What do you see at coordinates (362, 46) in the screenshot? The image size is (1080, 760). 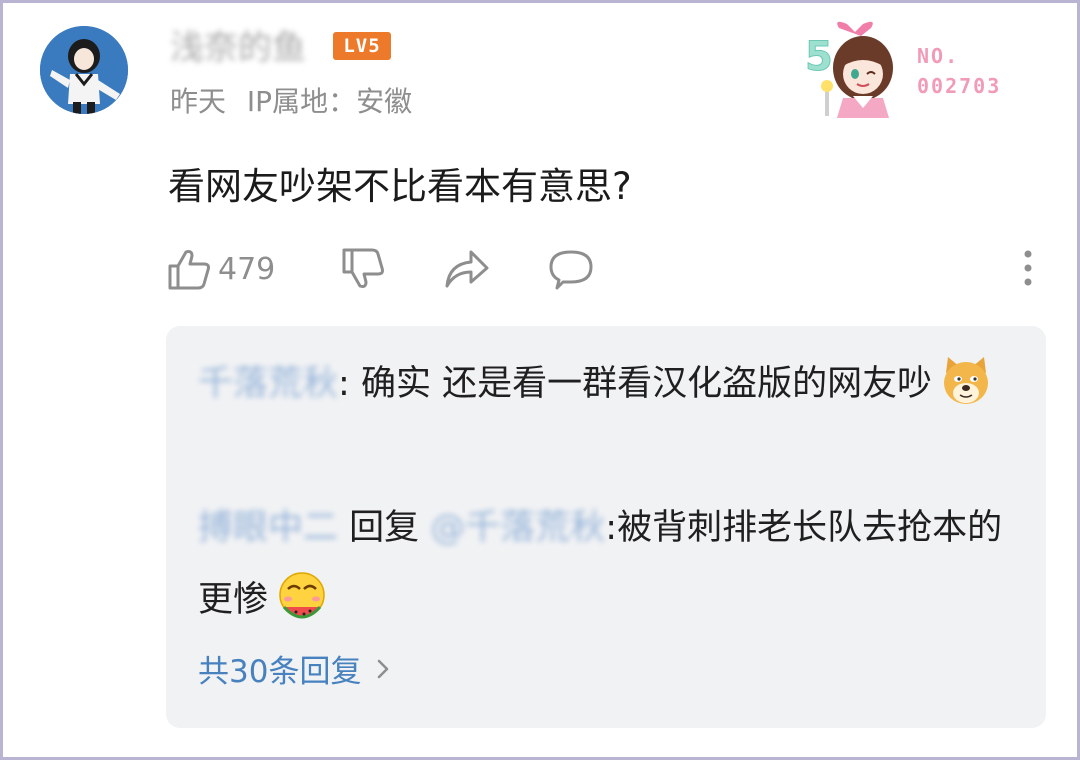 I see `level-badge: LV5` at bounding box center [362, 46].